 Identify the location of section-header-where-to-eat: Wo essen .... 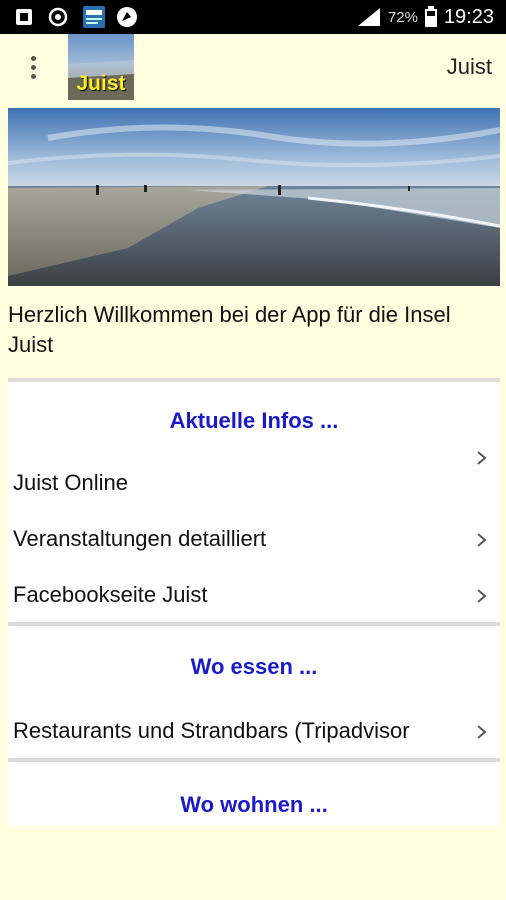
(254, 666).